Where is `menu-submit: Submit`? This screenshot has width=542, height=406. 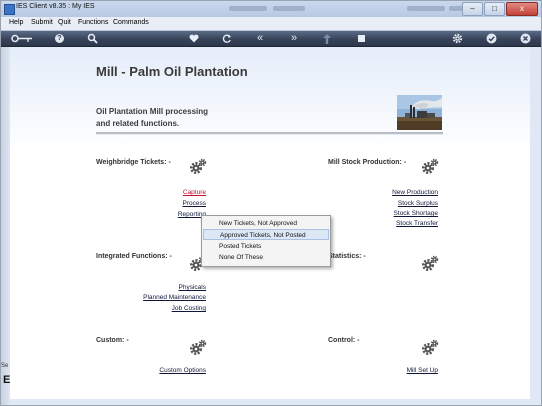 menu-submit: Submit is located at coordinates (42, 22).